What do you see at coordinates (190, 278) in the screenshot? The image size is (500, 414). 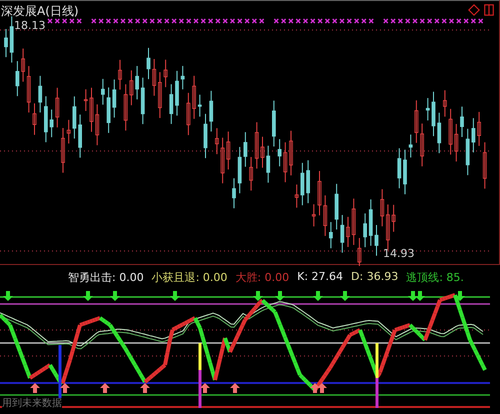 I see `indicator-reading: 小获且退: 0.00` at bounding box center [190, 278].